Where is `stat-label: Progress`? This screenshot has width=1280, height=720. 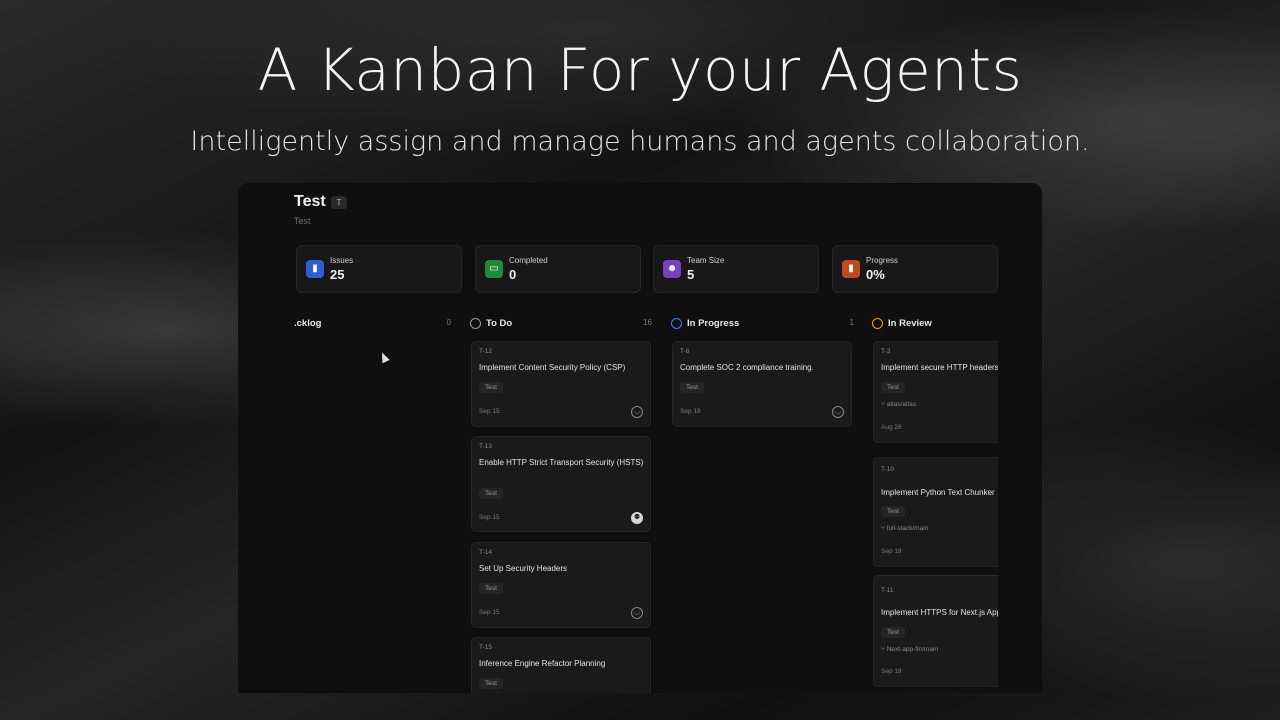 stat-label: Progress is located at coordinates (882, 260).